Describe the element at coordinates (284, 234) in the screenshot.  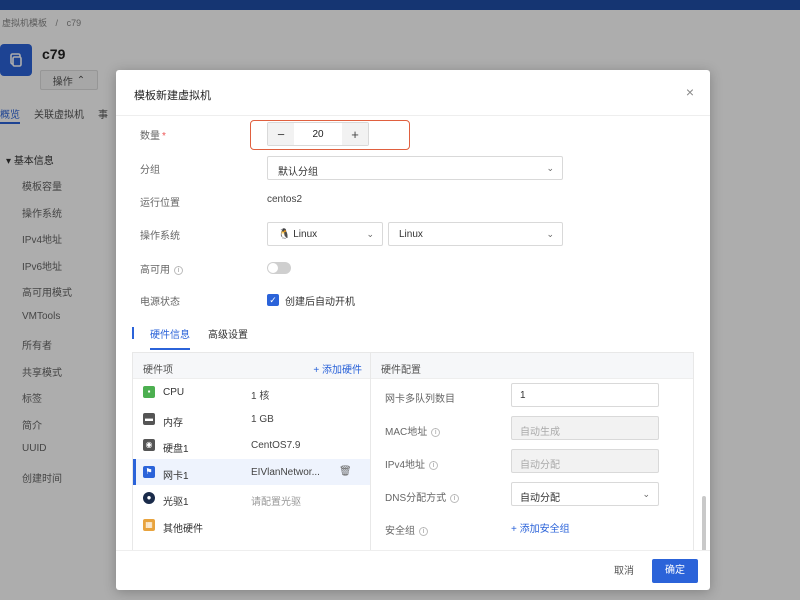
I see `linux-icon: 🐧` at that location.